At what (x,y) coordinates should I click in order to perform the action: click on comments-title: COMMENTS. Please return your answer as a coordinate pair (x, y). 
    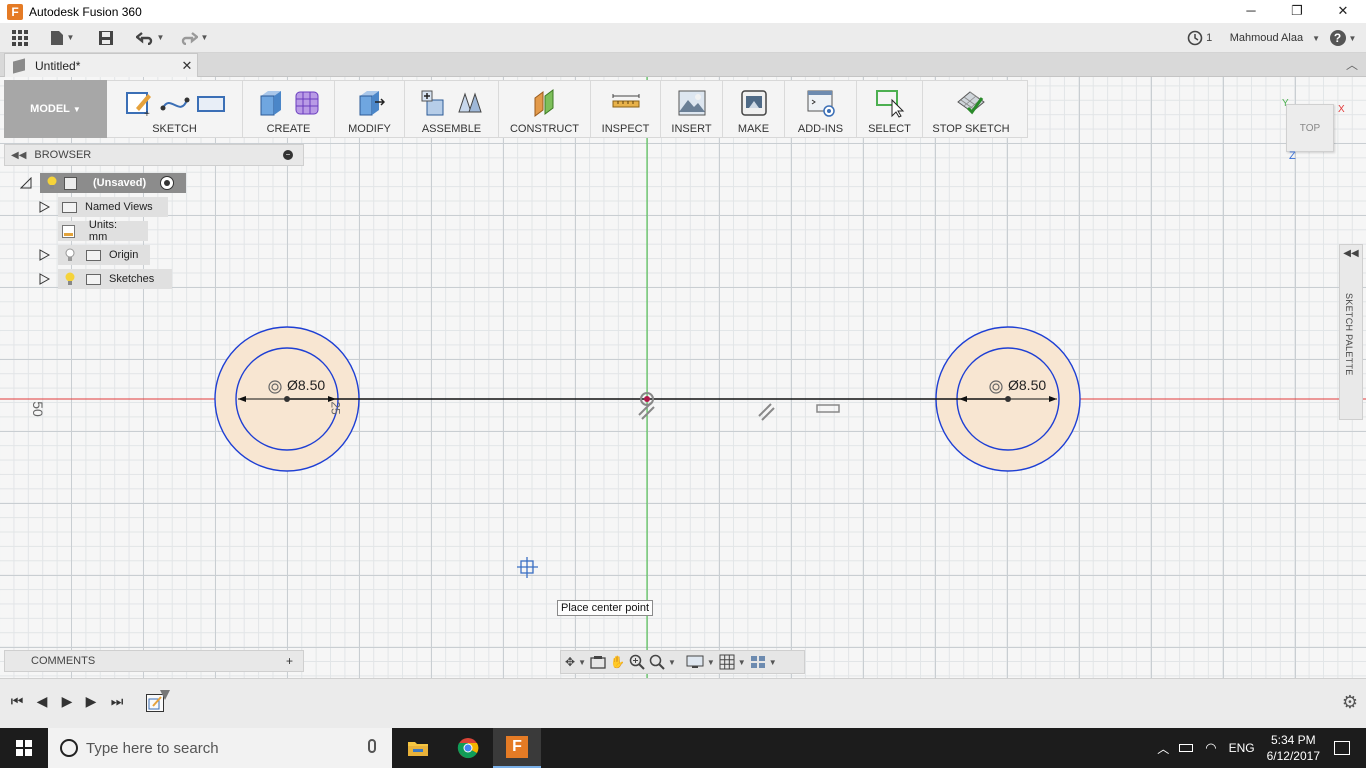
    Looking at the image, I should click on (63, 661).